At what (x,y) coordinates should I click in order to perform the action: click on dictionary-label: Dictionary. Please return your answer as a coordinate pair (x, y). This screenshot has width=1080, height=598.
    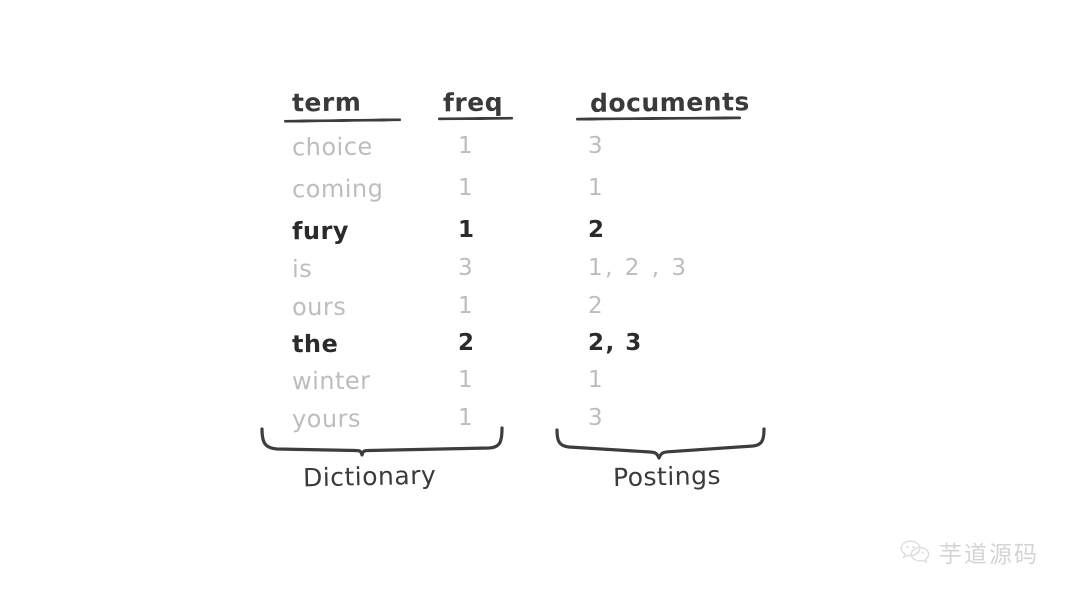
    Looking at the image, I should click on (369, 476).